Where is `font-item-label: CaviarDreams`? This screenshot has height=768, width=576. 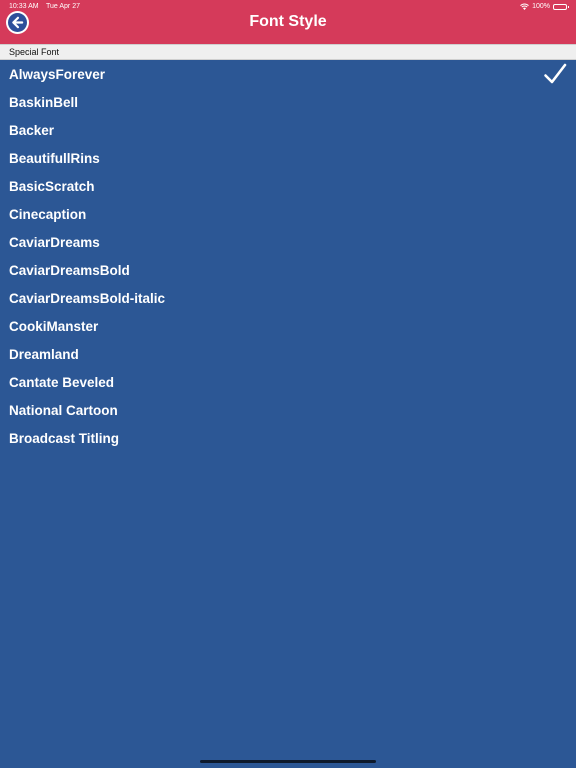
font-item-label: CaviarDreams is located at coordinates (54, 242).